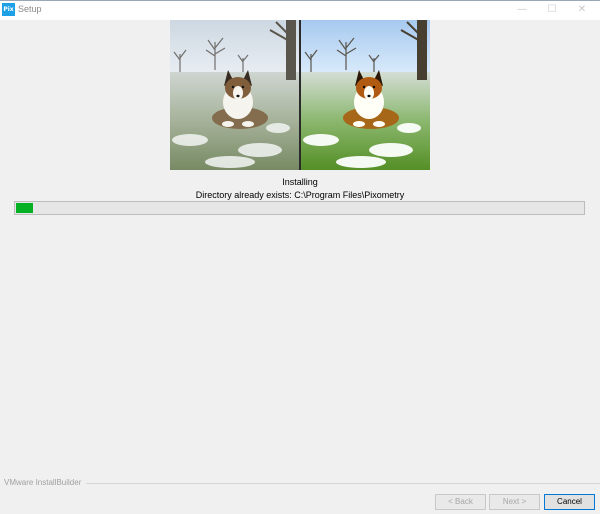  What do you see at coordinates (522, 10) in the screenshot?
I see `minimize-button: —` at bounding box center [522, 10].